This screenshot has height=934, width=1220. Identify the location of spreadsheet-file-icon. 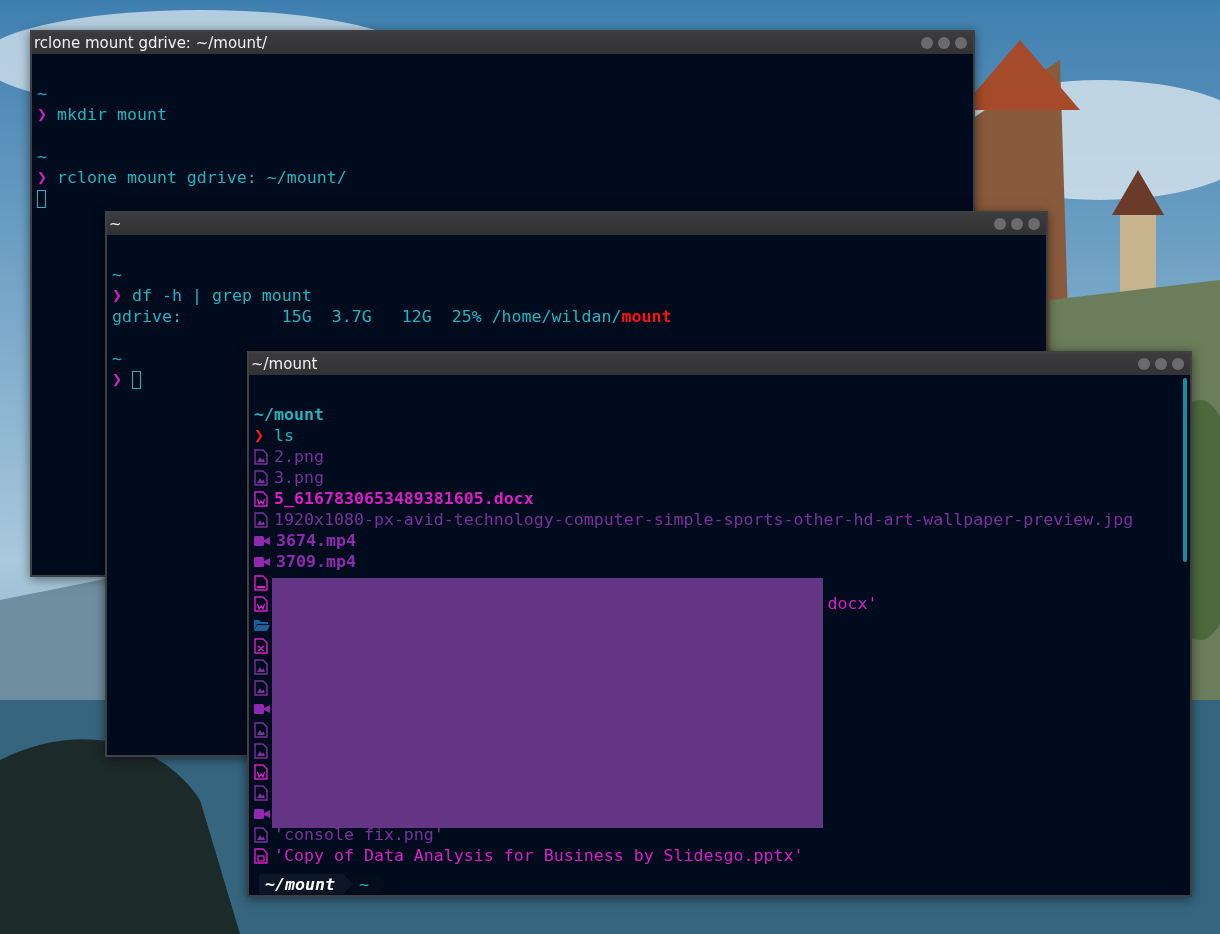
(261, 645).